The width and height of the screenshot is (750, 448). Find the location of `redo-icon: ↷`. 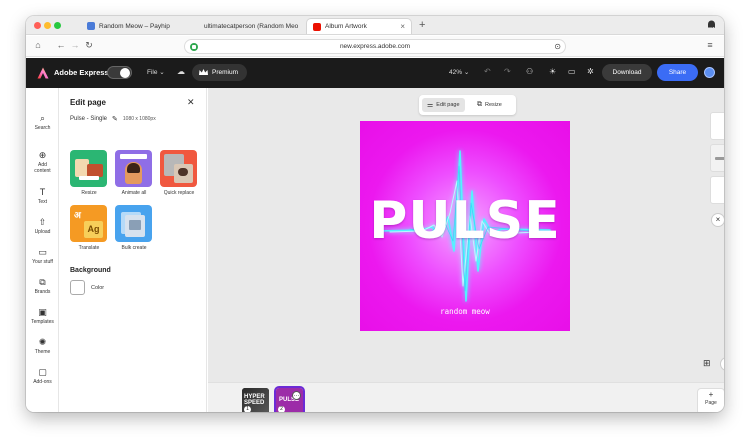

redo-icon: ↷ is located at coordinates (507, 71).